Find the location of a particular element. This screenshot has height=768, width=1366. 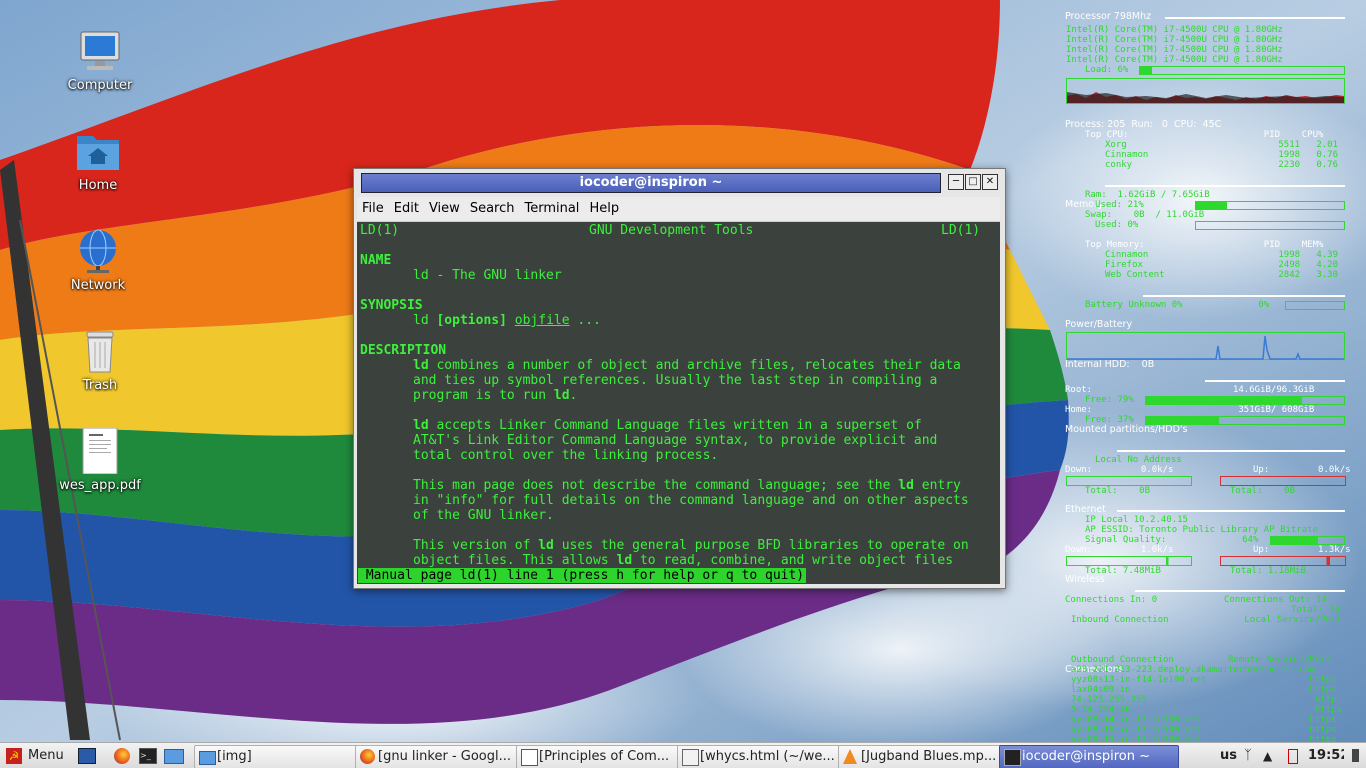

power-heading: Power/Battery is located at coordinates (1206, 325).